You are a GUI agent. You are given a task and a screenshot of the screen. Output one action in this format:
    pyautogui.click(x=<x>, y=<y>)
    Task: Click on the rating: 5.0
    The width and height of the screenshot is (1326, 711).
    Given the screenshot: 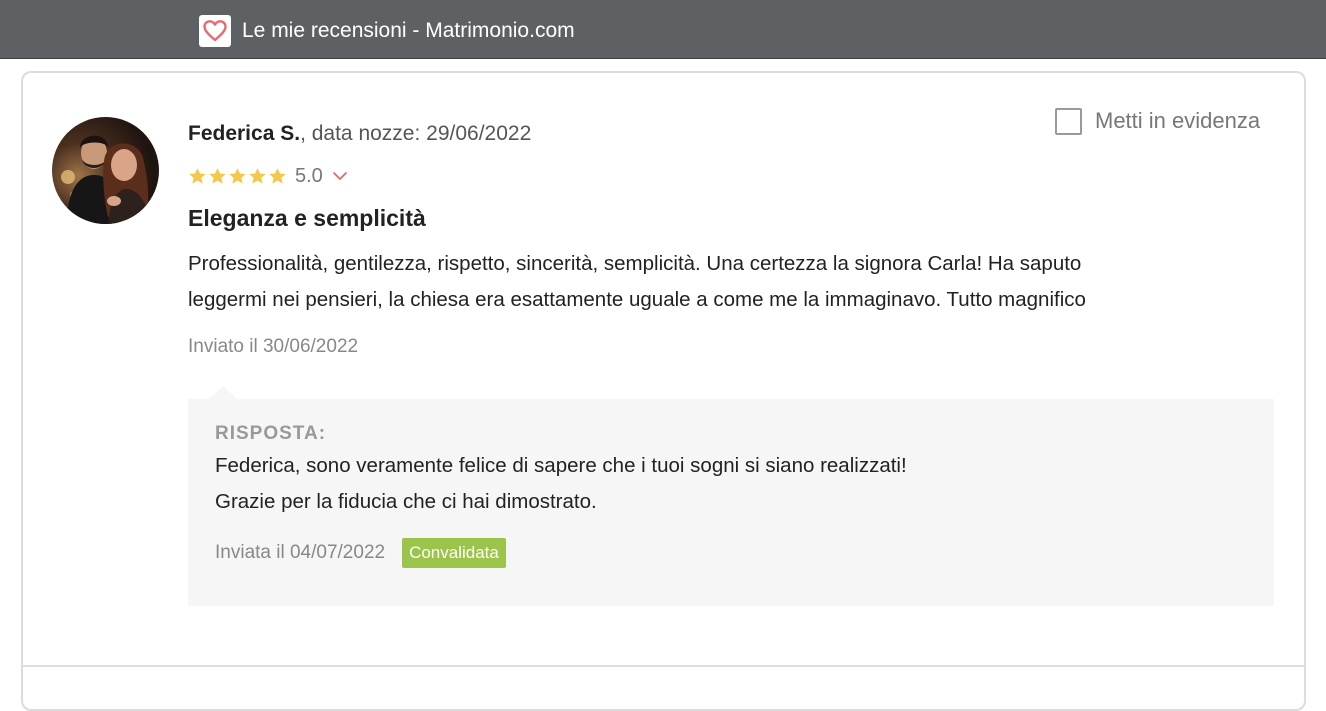 What is the action you would take?
    pyautogui.click(x=268, y=176)
    